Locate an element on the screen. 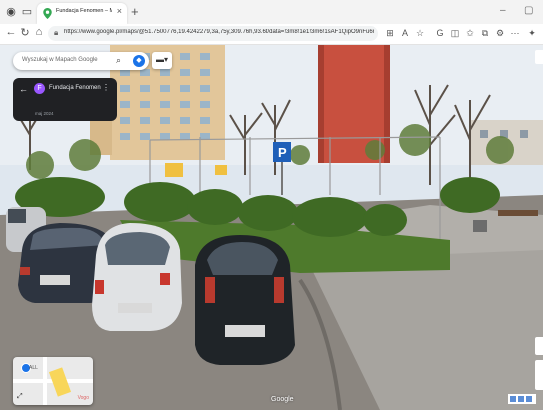  refresh-icon: ↻ is located at coordinates (25, 32).